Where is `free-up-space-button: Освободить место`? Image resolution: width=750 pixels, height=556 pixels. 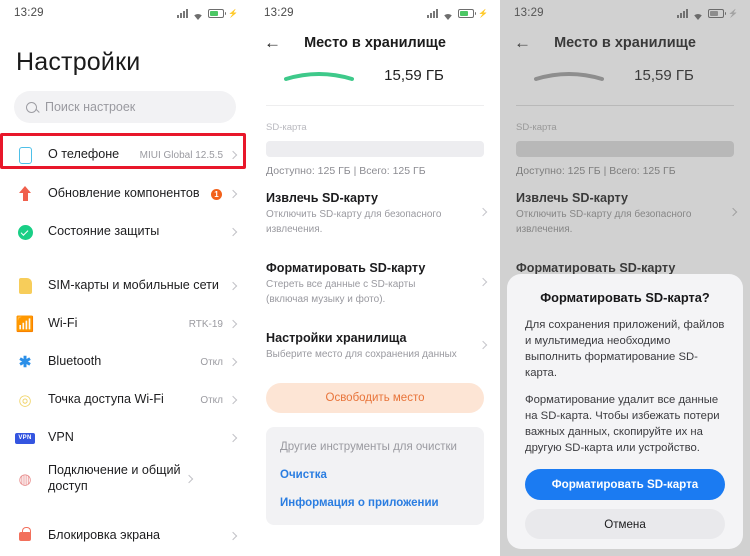 free-up-space-button: Освободить место is located at coordinates (375, 397).